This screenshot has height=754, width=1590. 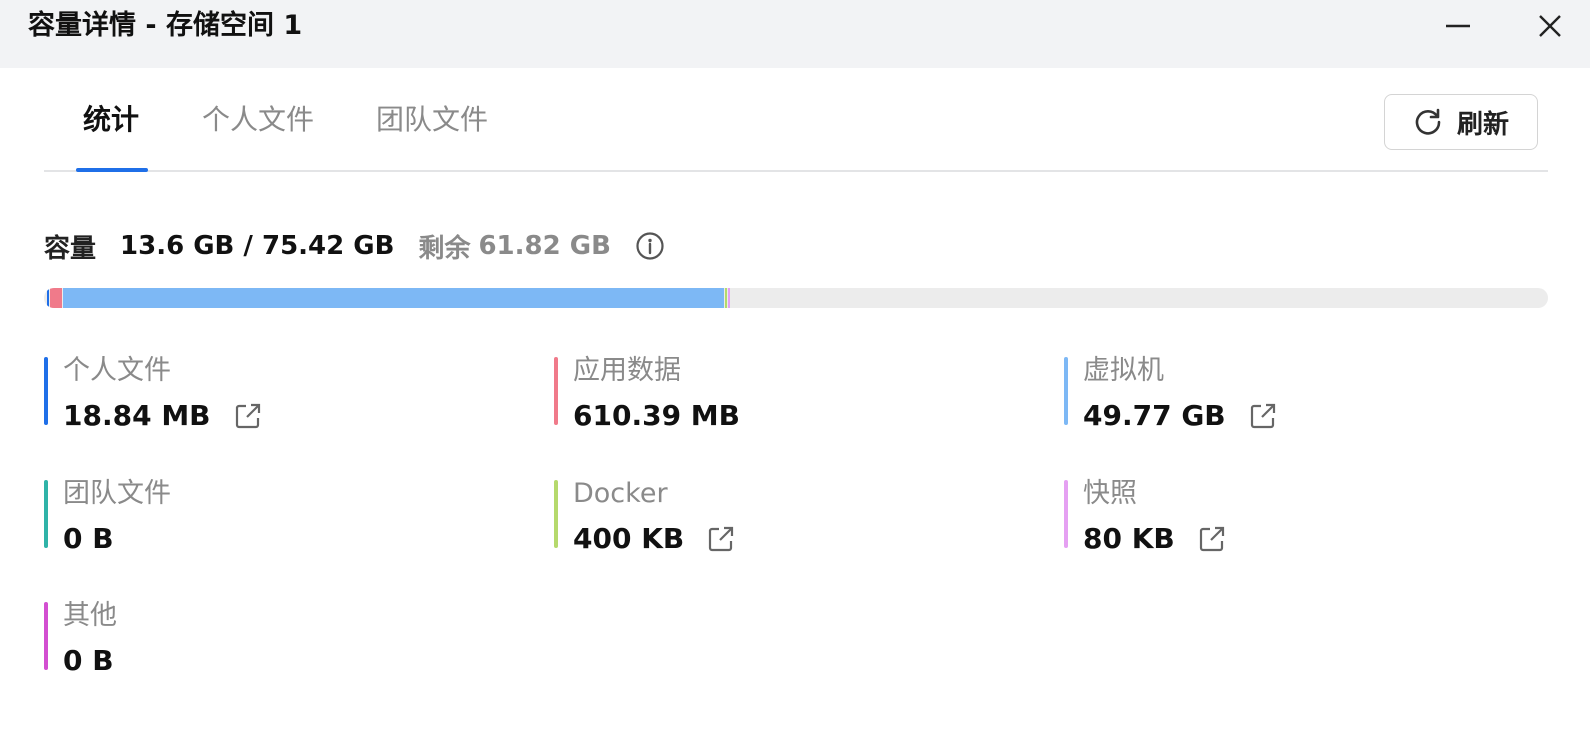 I want to click on refresh-label: 刷新, so click(x=1482, y=124).